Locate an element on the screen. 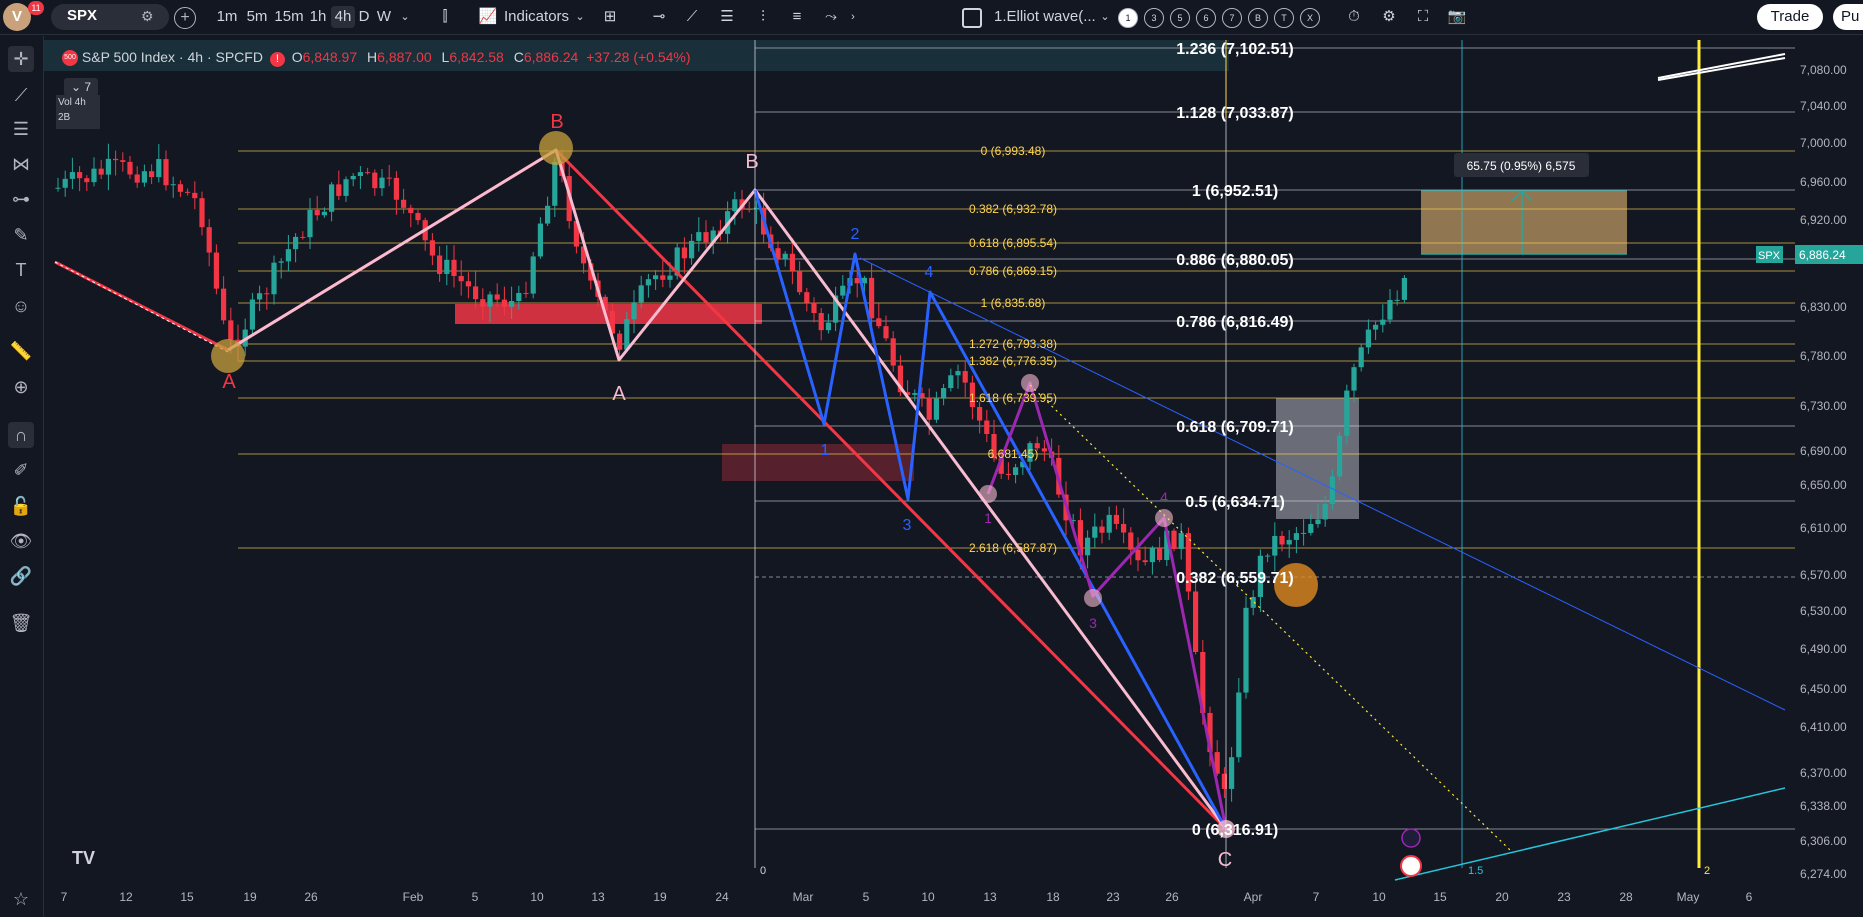  symbol-settings-icon: ⚙ is located at coordinates (147, 16).